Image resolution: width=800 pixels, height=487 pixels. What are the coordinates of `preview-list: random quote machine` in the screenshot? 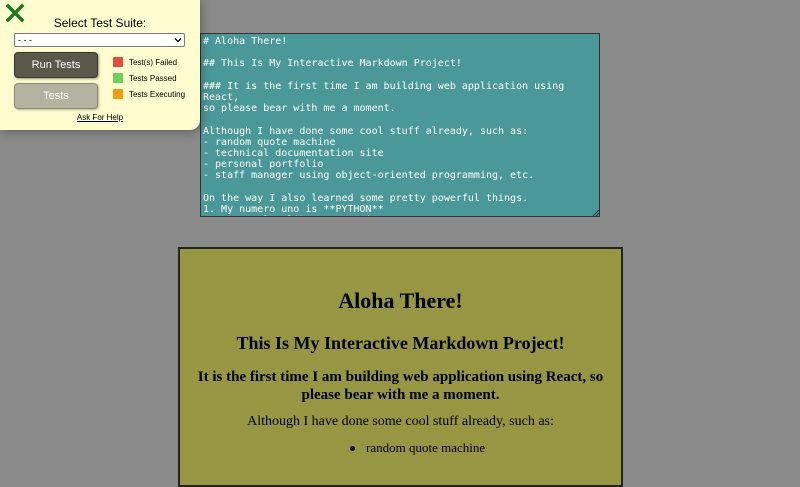 It's located at (415, 448).